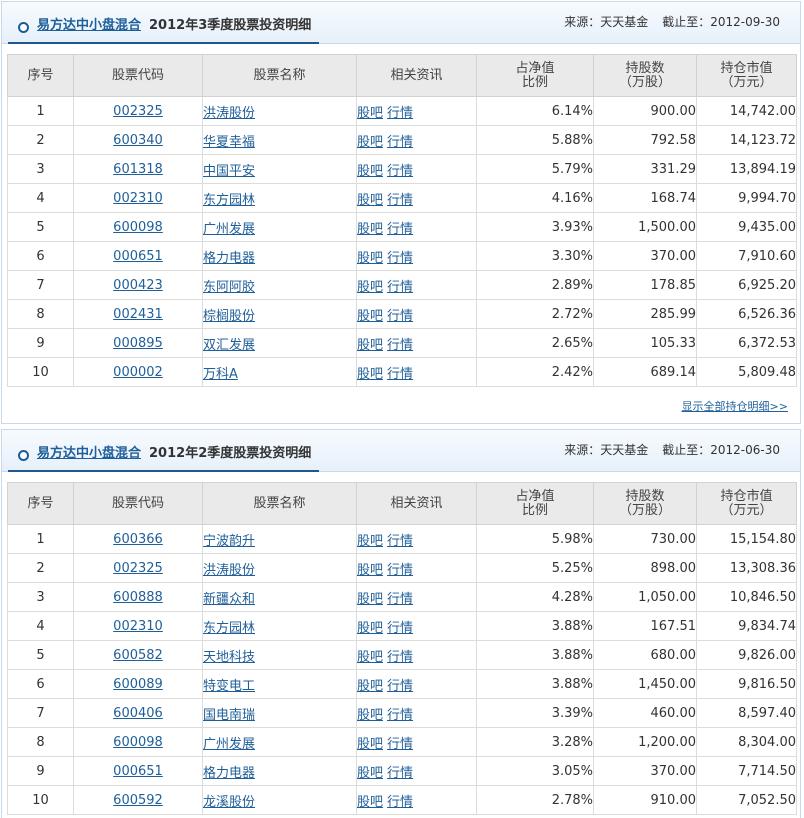 This screenshot has width=804, height=818. What do you see at coordinates (229, 287) in the screenshot?
I see `stock-name-link: 东阿阿胶` at bounding box center [229, 287].